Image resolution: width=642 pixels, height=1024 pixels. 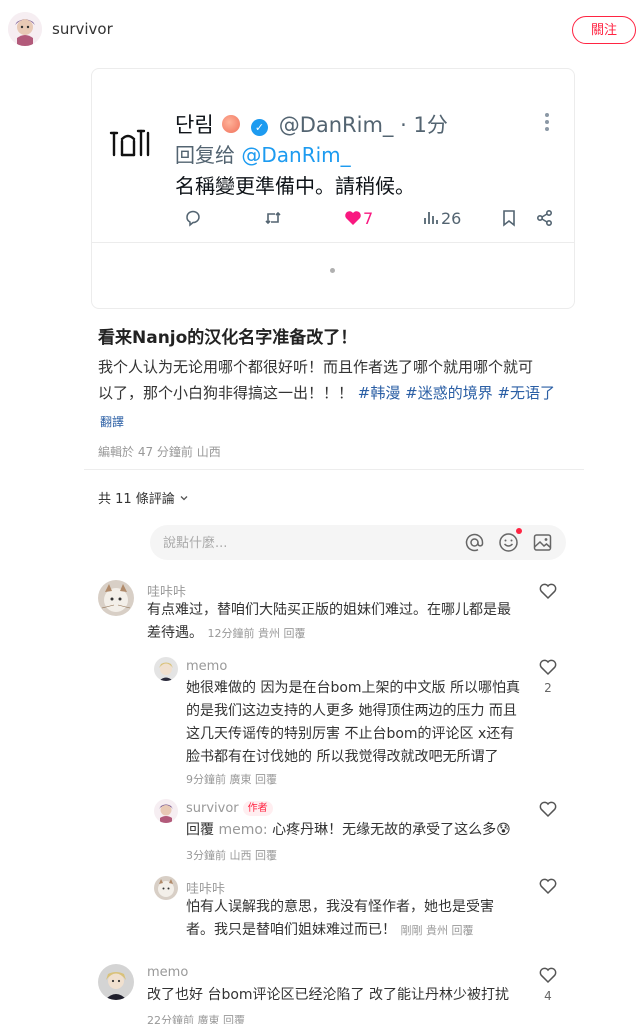 What do you see at coordinates (431, 218) in the screenshot?
I see `views-chart-icon` at bounding box center [431, 218].